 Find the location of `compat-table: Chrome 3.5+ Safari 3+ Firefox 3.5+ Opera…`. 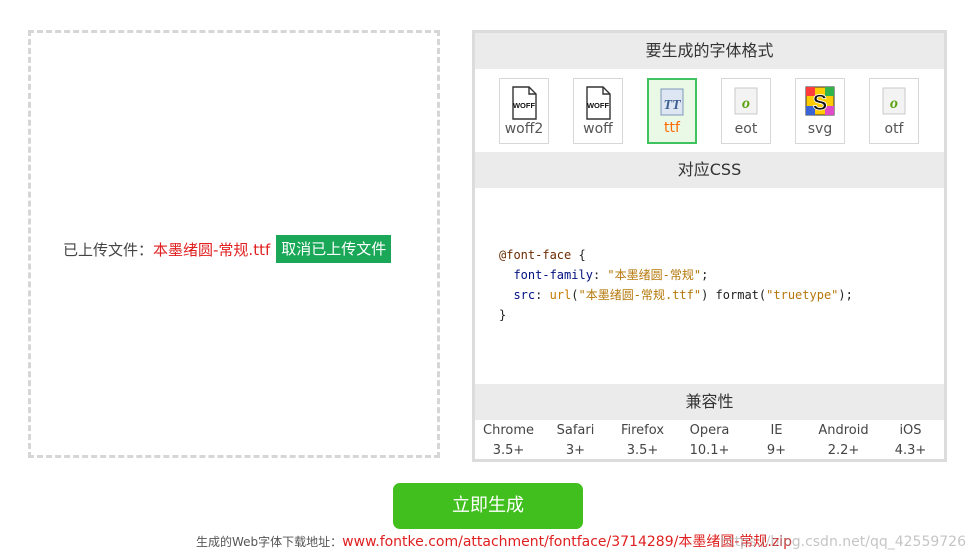

compat-table: Chrome 3.5+ Safari 3+ Firefox 3.5+ Opera… is located at coordinates (709, 441).